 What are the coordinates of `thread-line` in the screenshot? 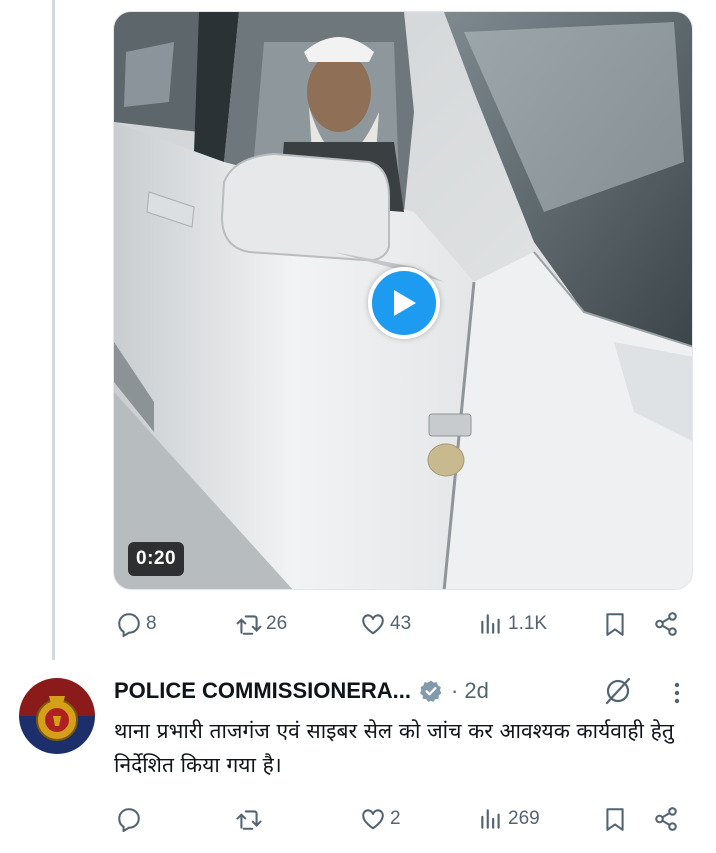 It's located at (53, 330).